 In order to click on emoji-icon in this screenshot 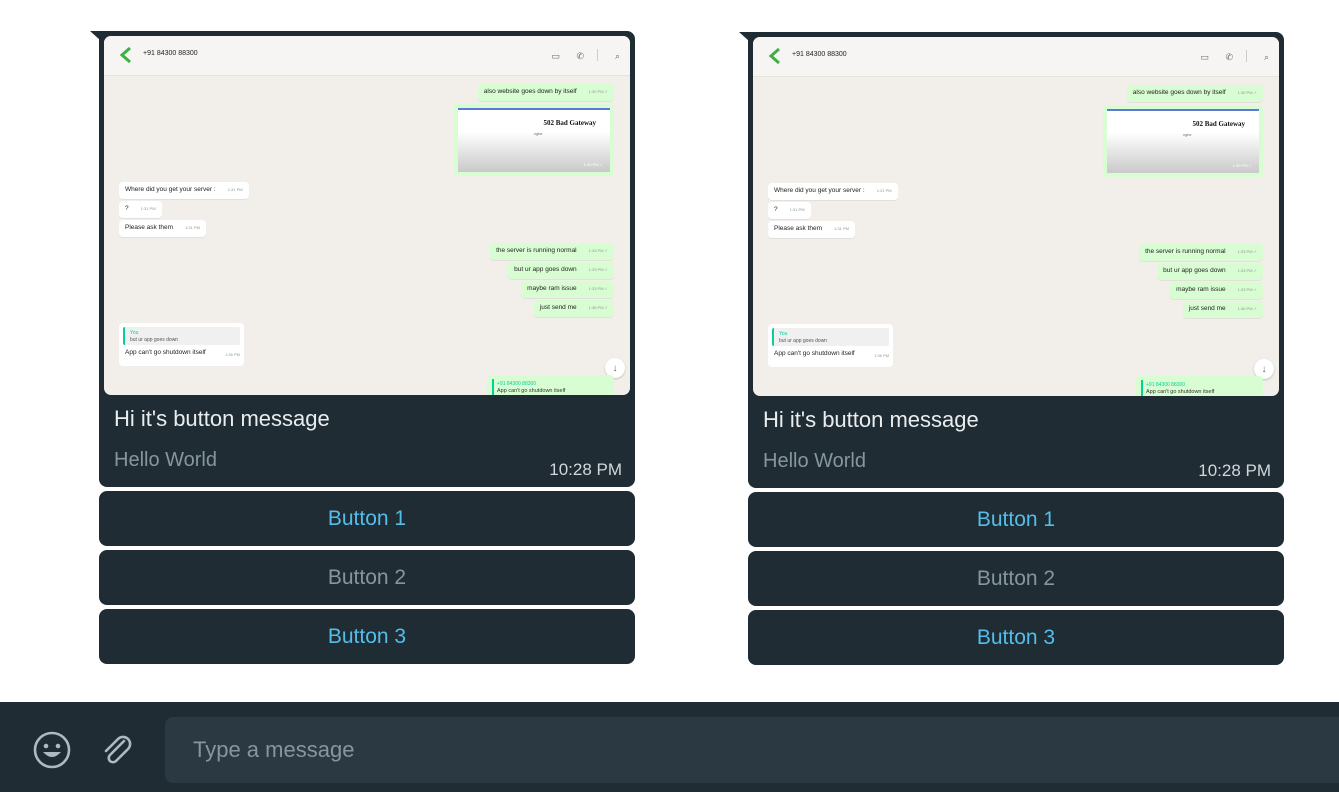, I will do `click(52, 750)`.